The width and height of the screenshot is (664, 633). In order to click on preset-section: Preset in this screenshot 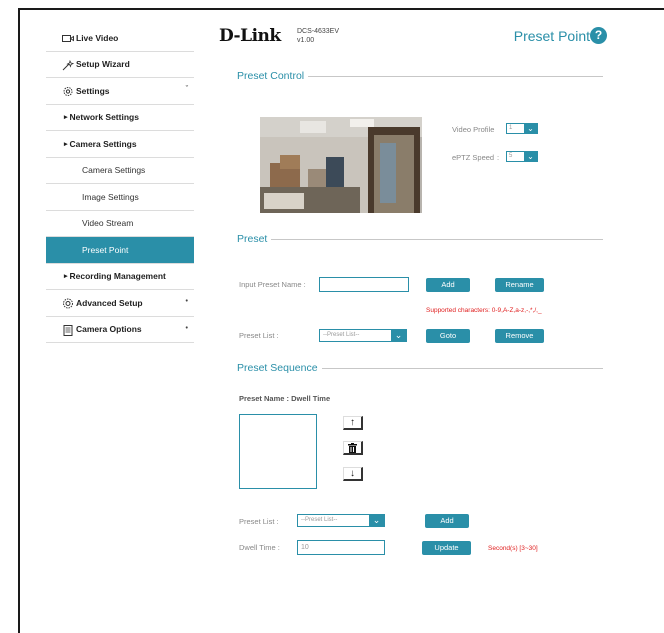, I will do `click(420, 239)`.